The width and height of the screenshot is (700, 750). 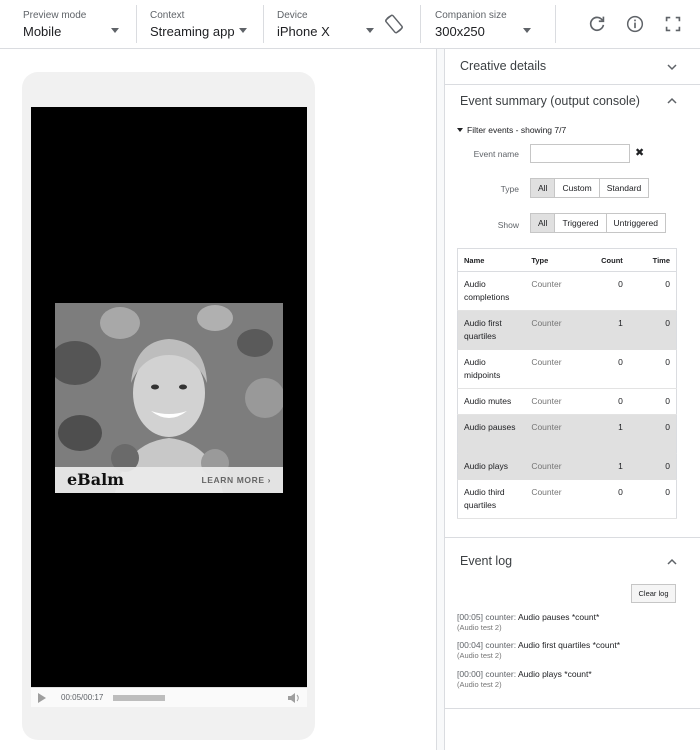 What do you see at coordinates (491, 434) in the screenshot?
I see `event-name-cell: Audio pauses` at bounding box center [491, 434].